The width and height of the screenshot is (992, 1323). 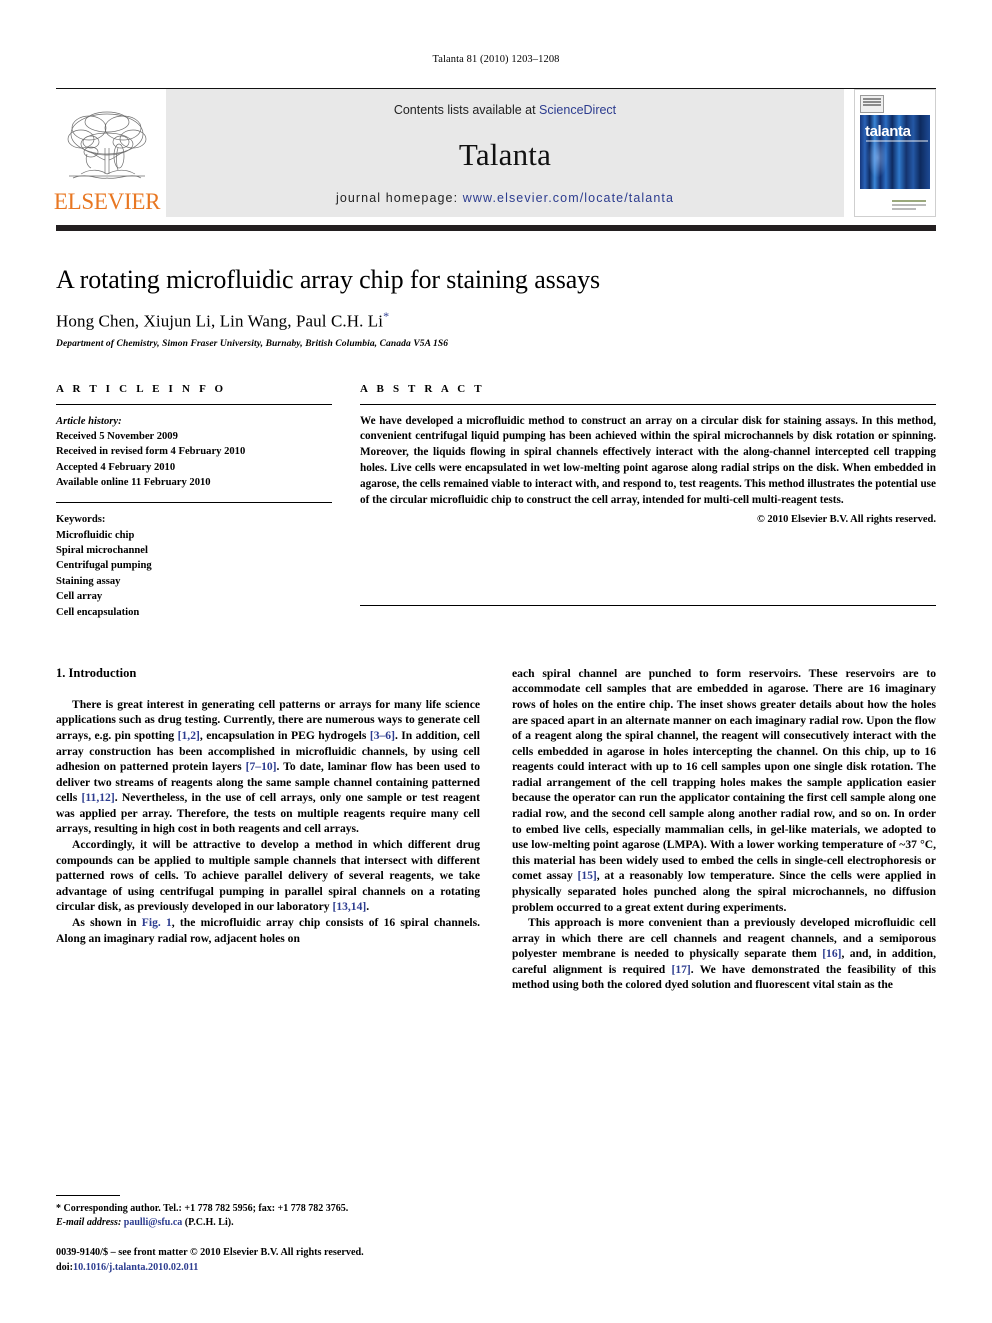 What do you see at coordinates (153, 1222) in the screenshot?
I see `email-link: paulli@sfu.ca` at bounding box center [153, 1222].